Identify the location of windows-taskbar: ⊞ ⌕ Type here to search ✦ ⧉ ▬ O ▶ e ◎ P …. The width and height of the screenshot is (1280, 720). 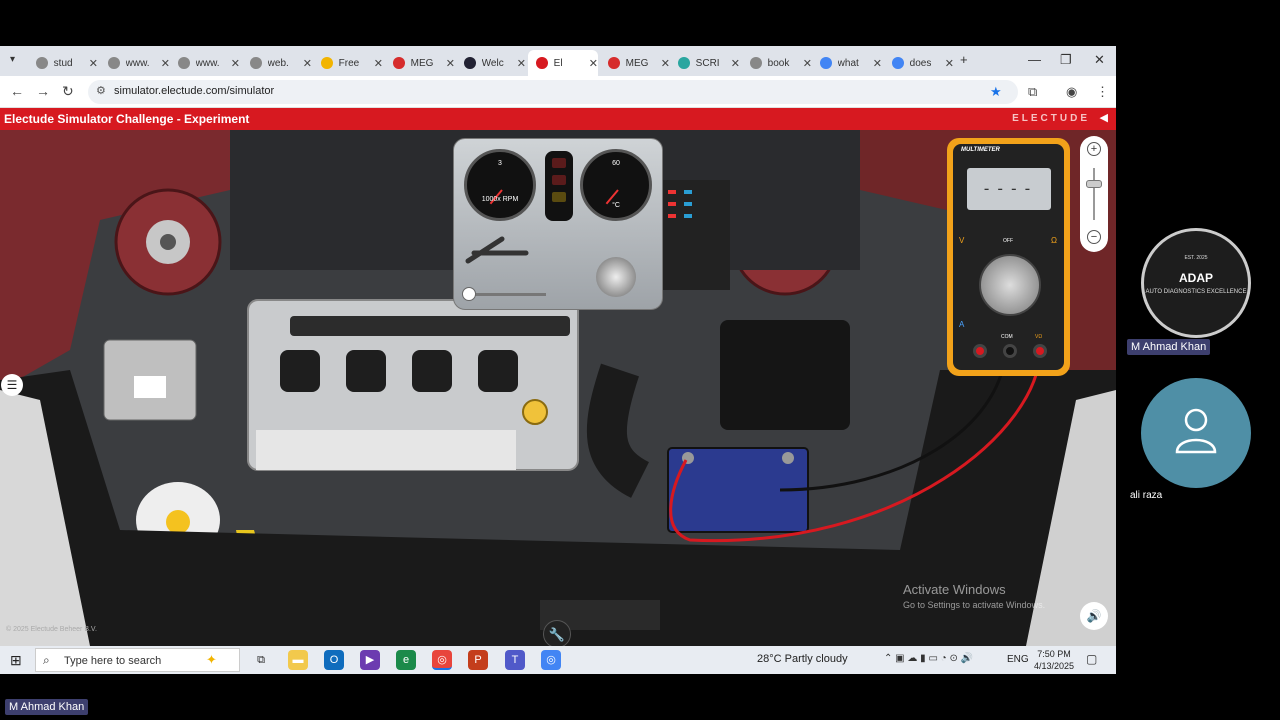
(558, 660).